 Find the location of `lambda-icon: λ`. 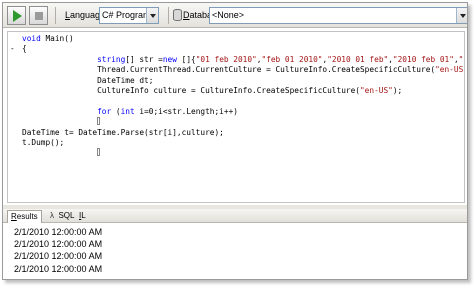

lambda-icon: λ is located at coordinates (52, 215).